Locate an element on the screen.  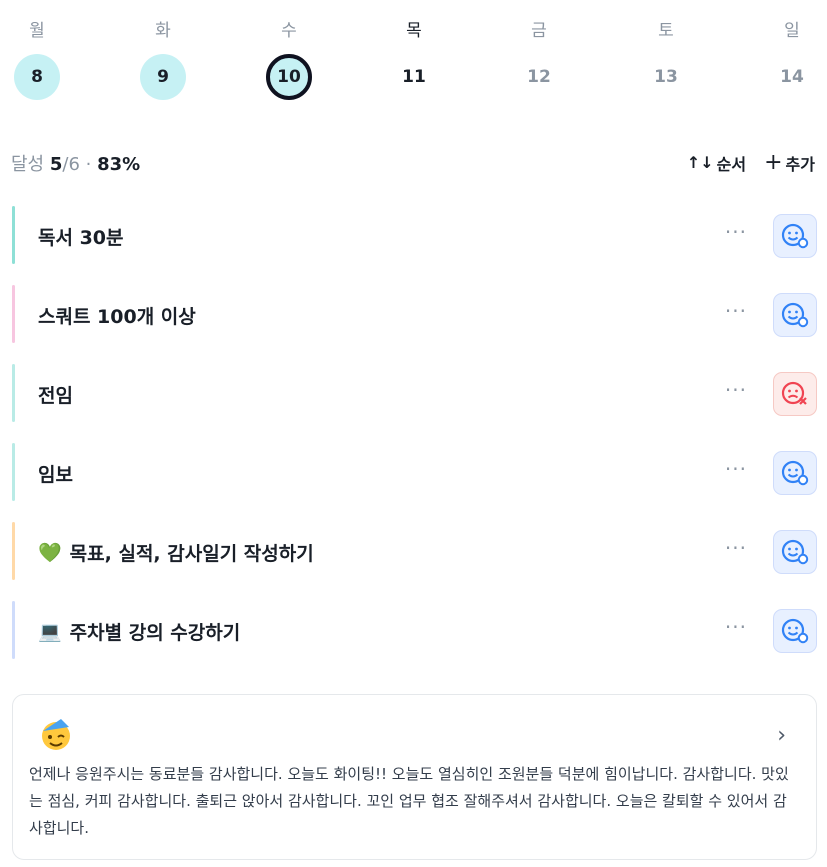
habit-name: 임보 is located at coordinates (55, 473).